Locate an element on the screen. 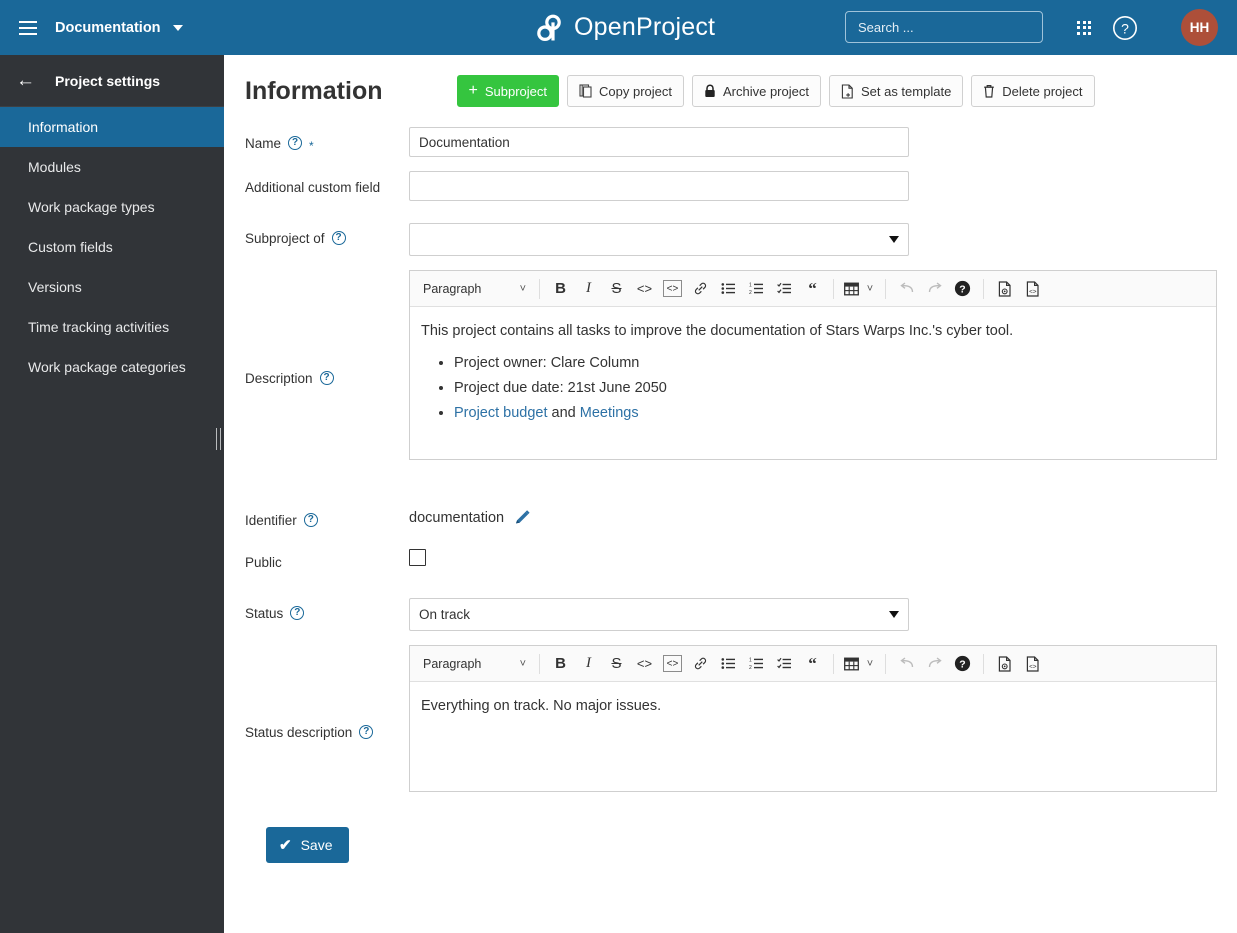  hamburger-menu-icon is located at coordinates (27, 27).